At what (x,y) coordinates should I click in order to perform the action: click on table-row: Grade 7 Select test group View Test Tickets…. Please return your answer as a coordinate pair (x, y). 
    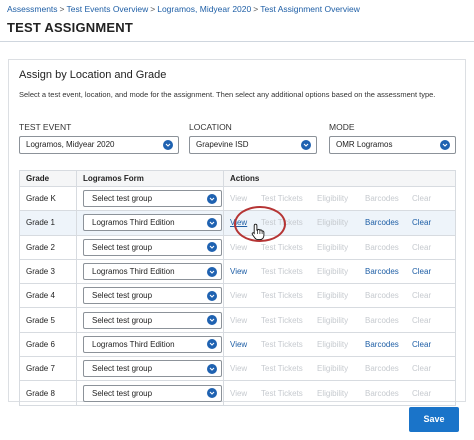
    Looking at the image, I should click on (237, 369).